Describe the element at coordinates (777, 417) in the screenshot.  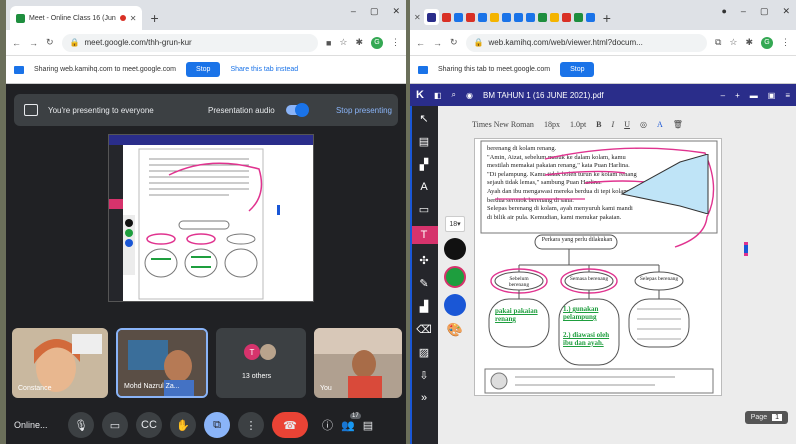
I see `page-number-input: 1` at that location.